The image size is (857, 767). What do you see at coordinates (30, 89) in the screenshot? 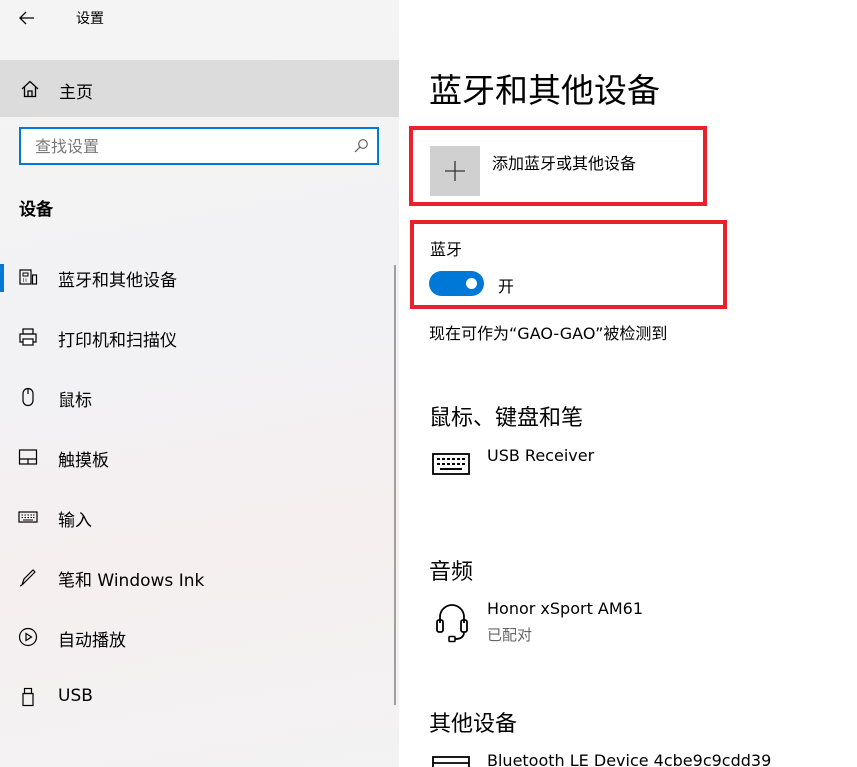
I see `home-icon` at bounding box center [30, 89].